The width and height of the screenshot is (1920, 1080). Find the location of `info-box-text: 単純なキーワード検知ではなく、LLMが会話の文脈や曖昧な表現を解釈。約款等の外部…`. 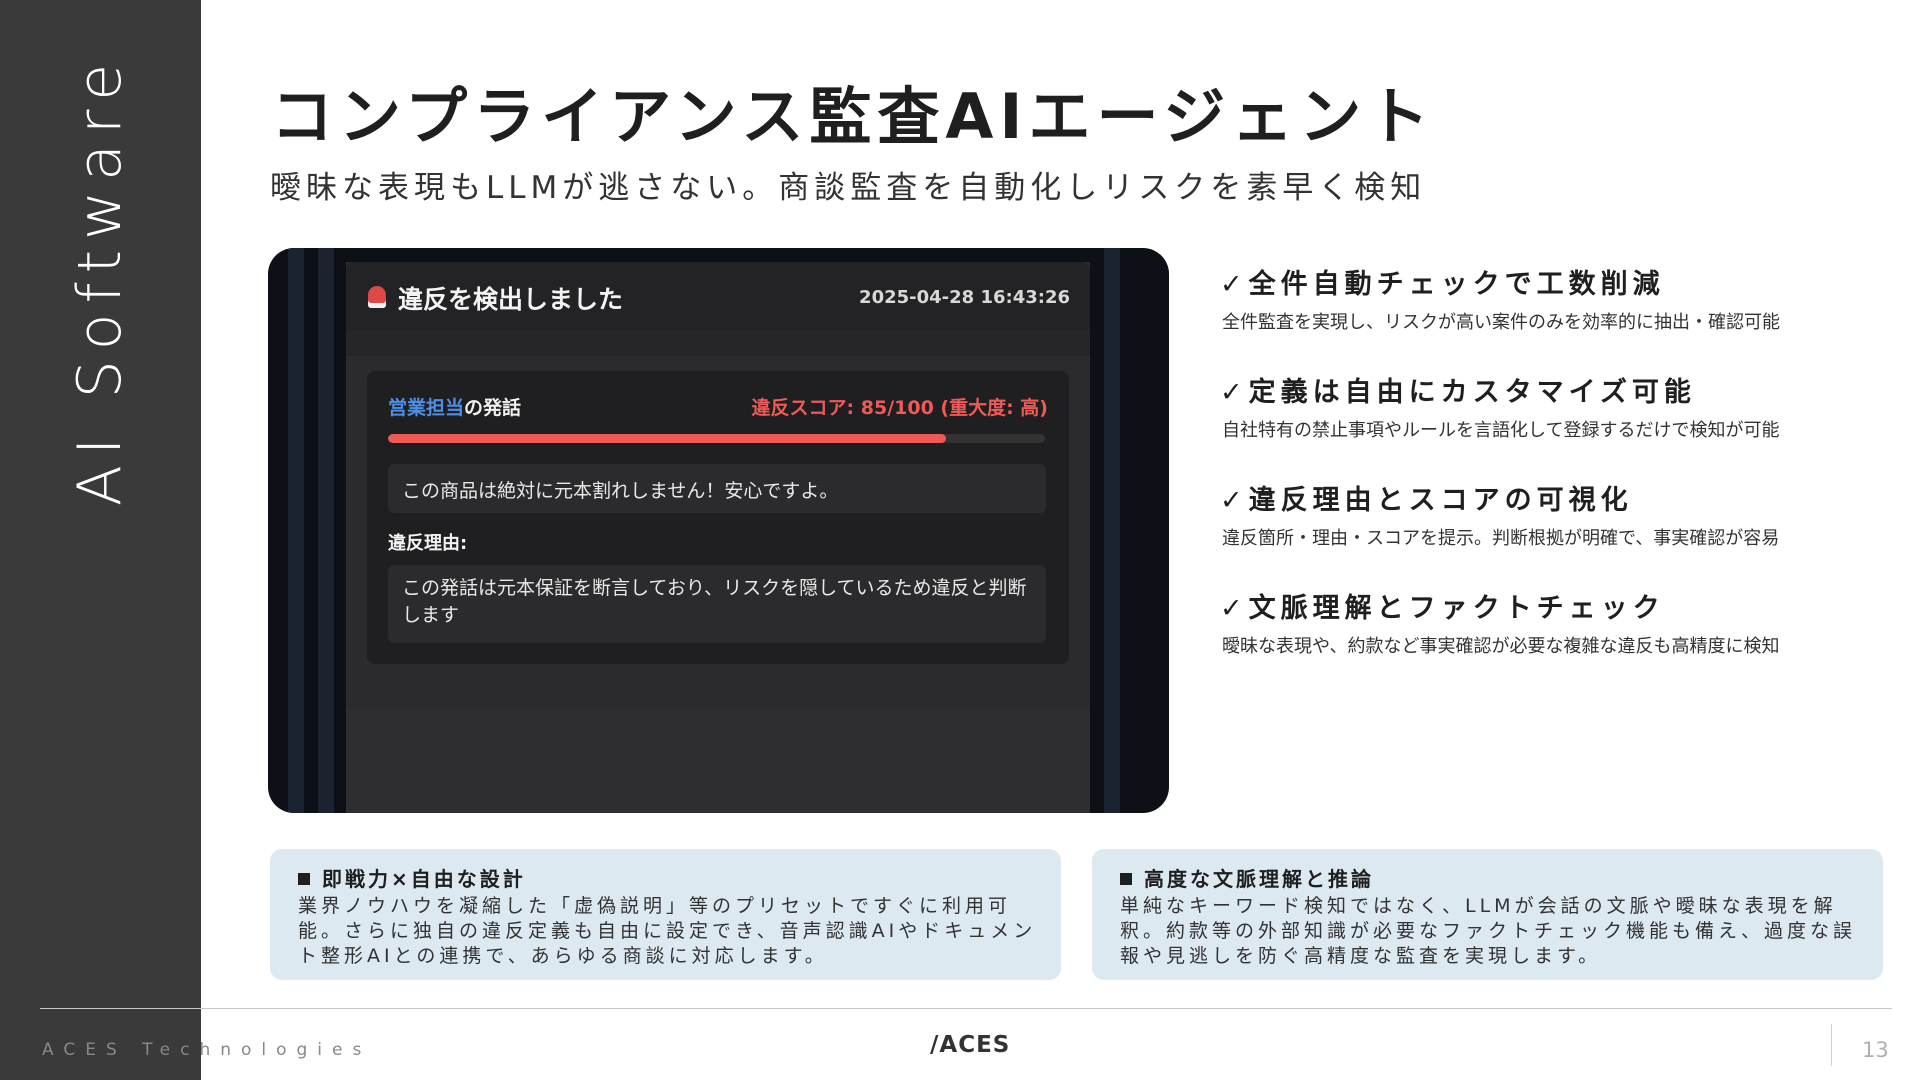

info-box-text: 単純なキーワード検知ではなく、LLMが会話の文脈や曖昧な表現を解釈。約款等の外部… is located at coordinates (1488, 931).